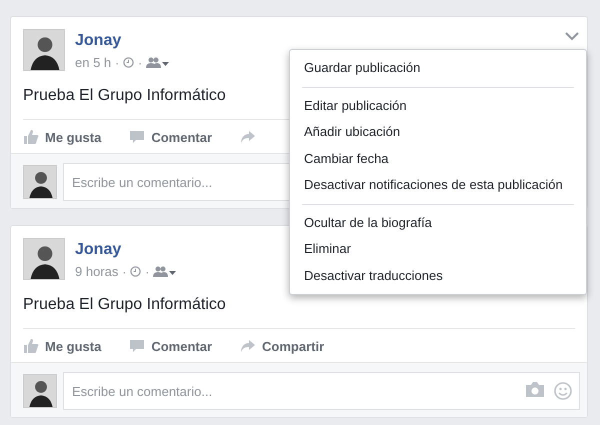 This screenshot has height=425, width=600. What do you see at coordinates (438, 223) in the screenshot?
I see `menu-item: Ocultar de la biografía` at bounding box center [438, 223].